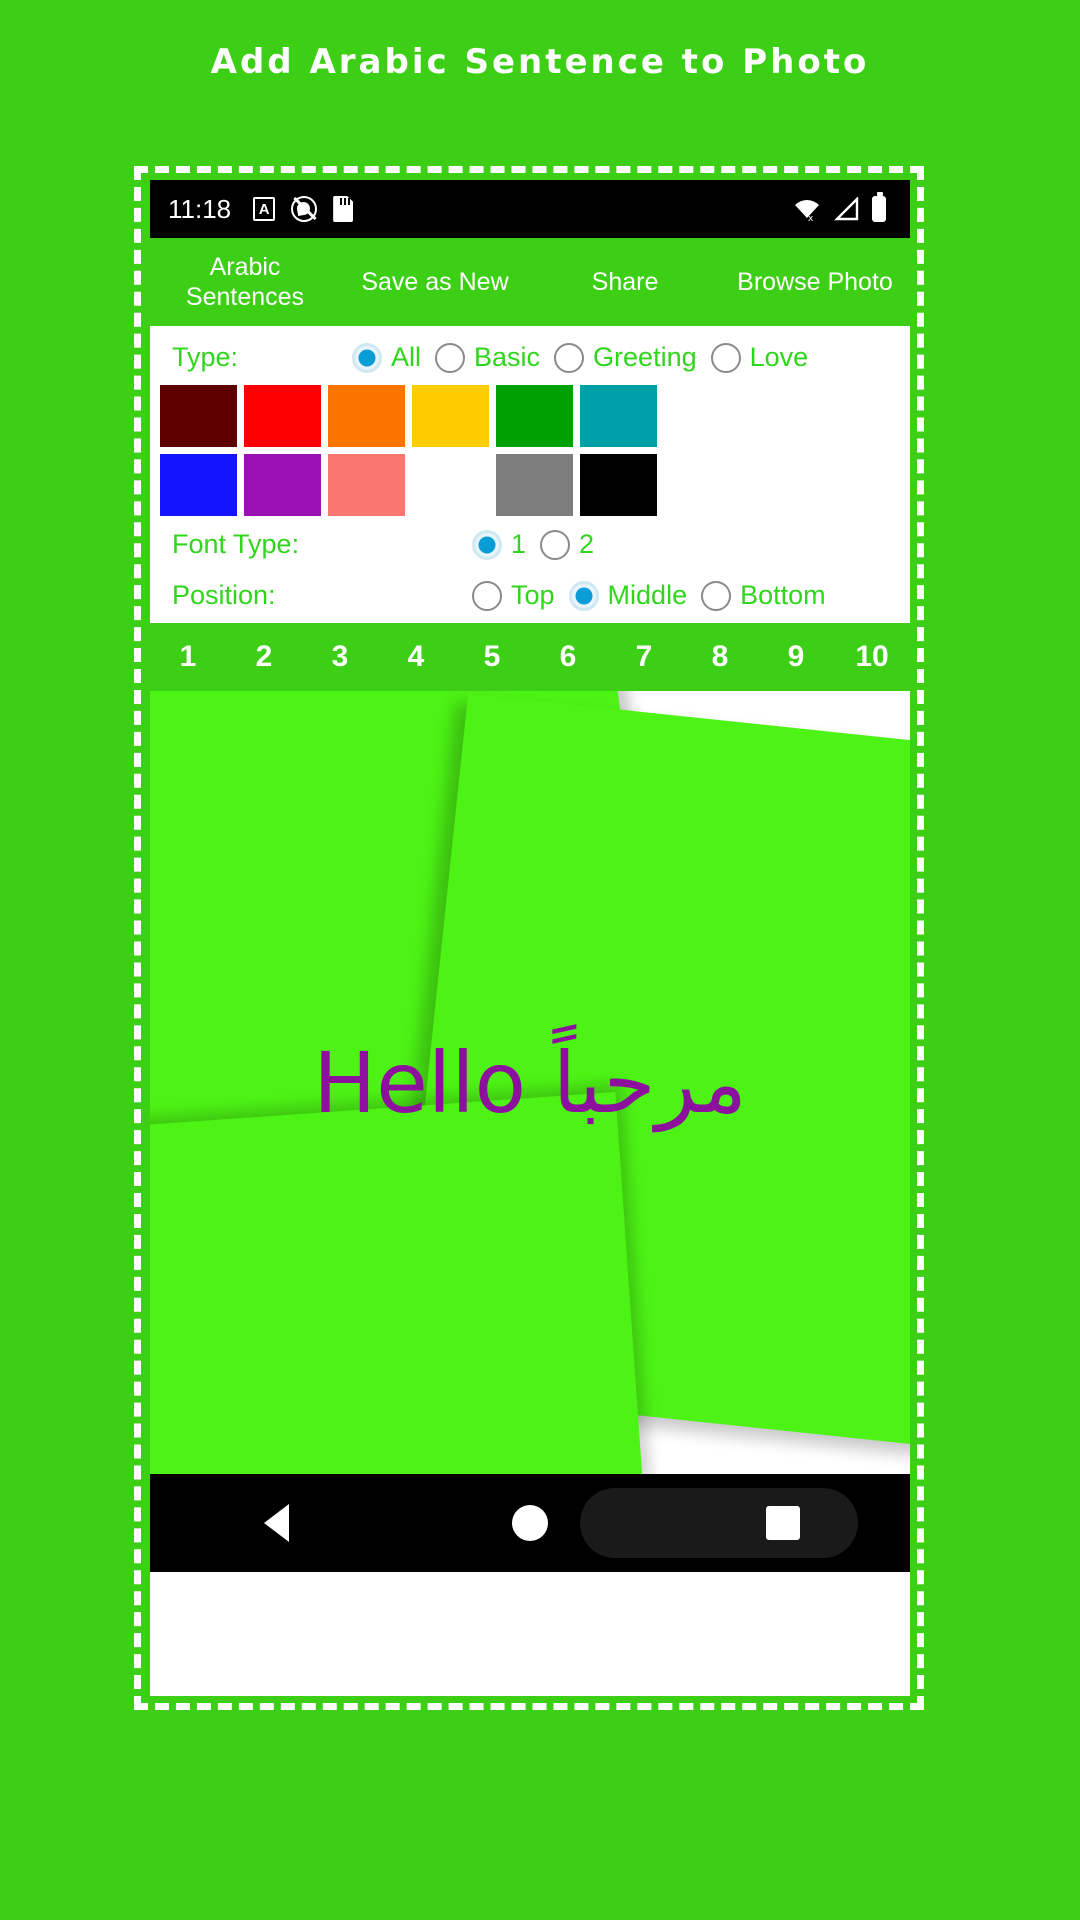 The height and width of the screenshot is (1920, 1080). What do you see at coordinates (340, 657) in the screenshot?
I see `number-button-3: 3` at bounding box center [340, 657].